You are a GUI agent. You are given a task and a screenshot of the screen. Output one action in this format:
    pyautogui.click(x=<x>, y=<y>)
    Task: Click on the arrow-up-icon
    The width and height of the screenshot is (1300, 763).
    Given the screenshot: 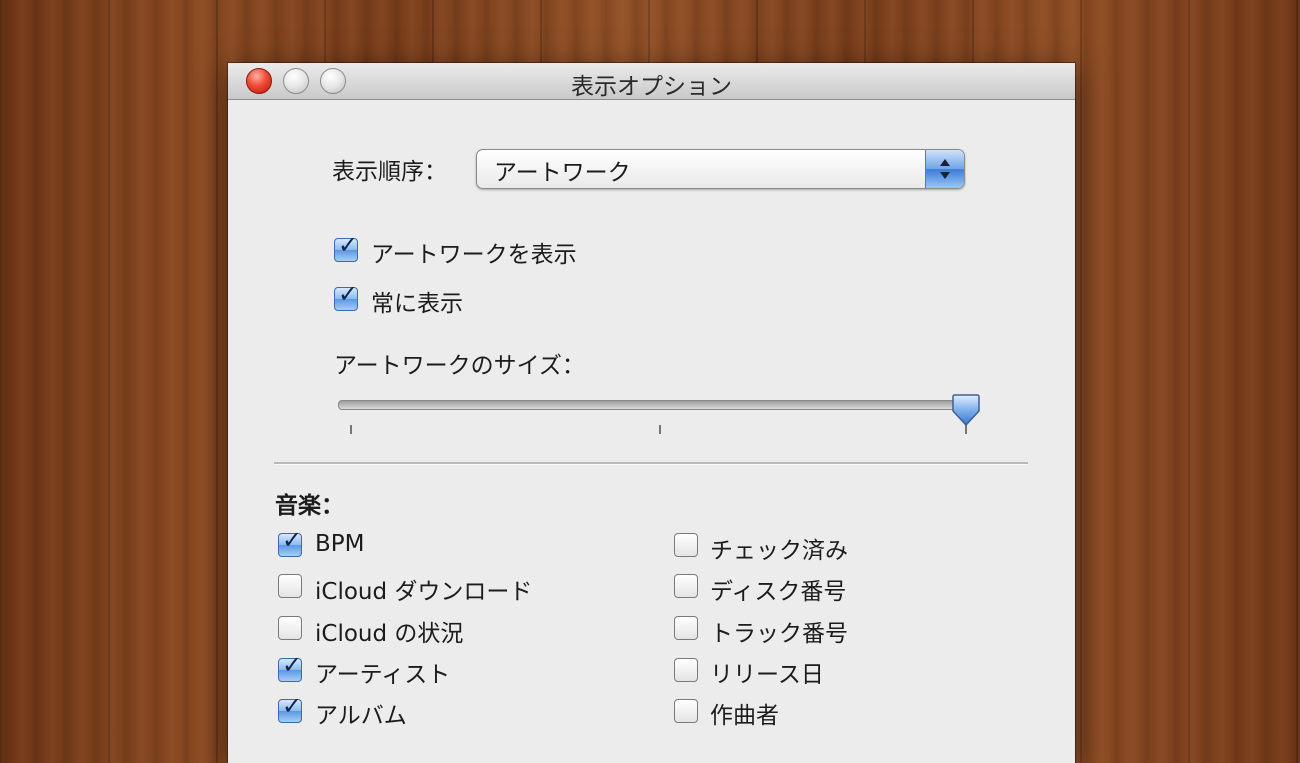 What is the action you would take?
    pyautogui.click(x=945, y=162)
    